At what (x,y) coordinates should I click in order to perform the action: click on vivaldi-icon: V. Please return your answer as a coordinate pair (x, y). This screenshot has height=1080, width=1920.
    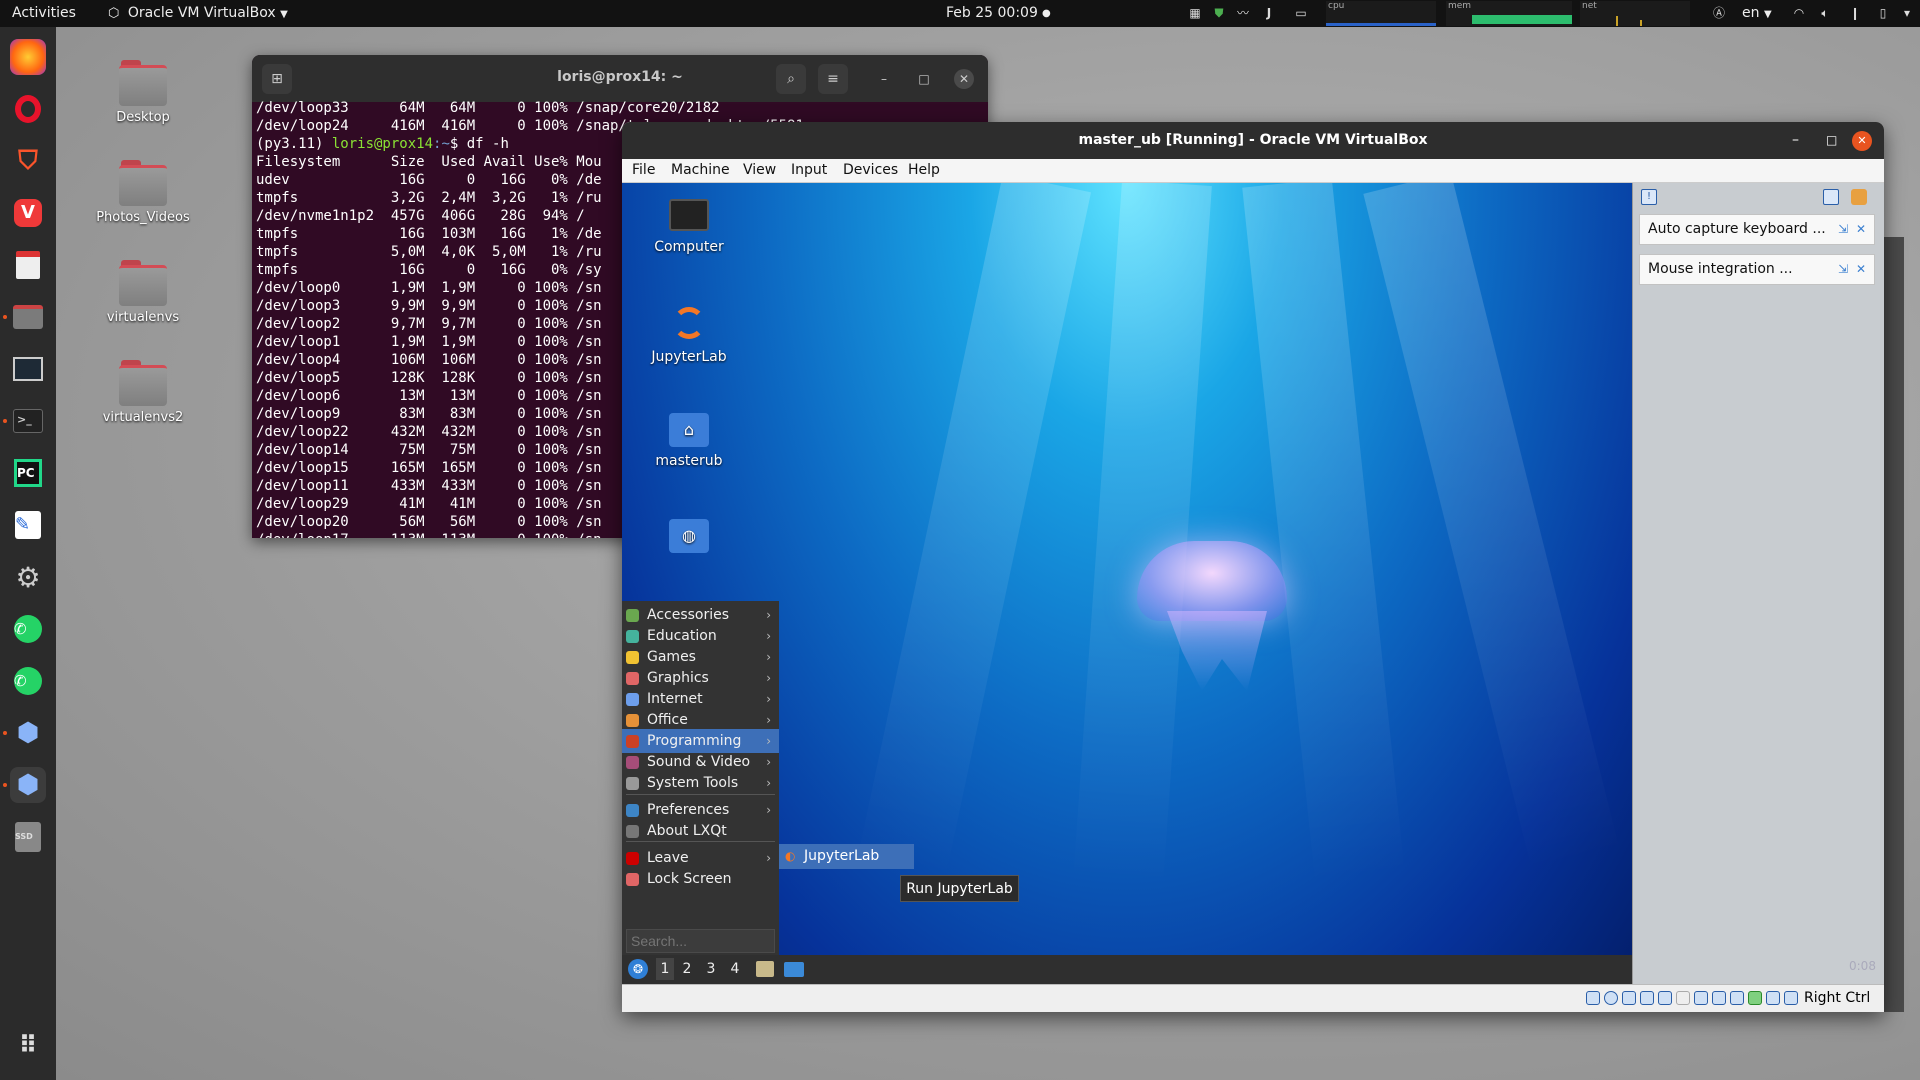
    Looking at the image, I should click on (28, 213).